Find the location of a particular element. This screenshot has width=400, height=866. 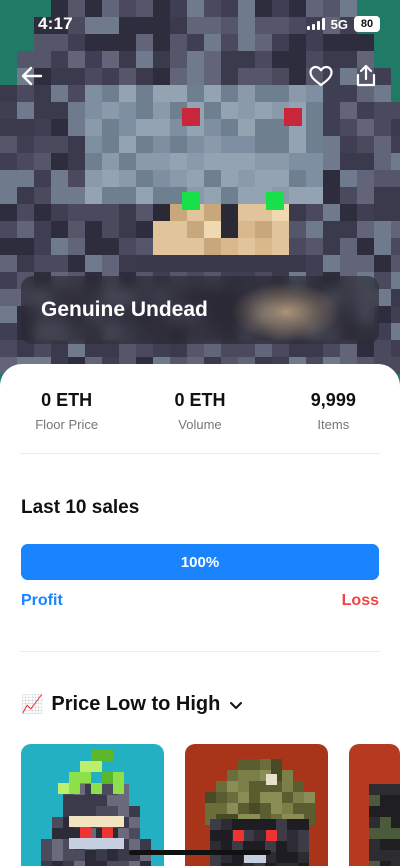

heart-icon is located at coordinates (321, 76).